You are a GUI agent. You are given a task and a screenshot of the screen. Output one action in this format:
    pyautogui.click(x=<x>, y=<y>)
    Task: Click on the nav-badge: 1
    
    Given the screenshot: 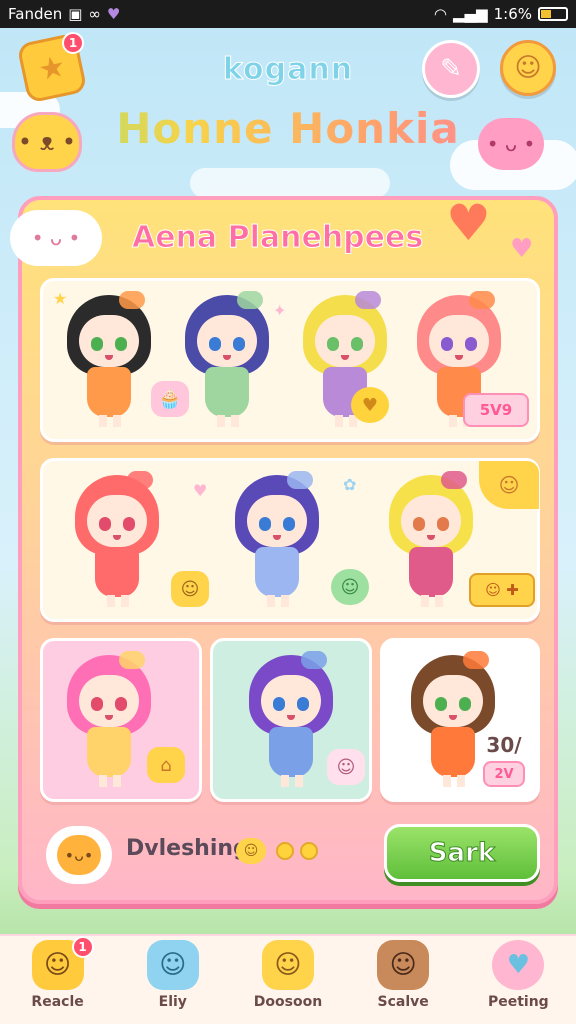 What is the action you would take?
    pyautogui.click(x=82, y=947)
    